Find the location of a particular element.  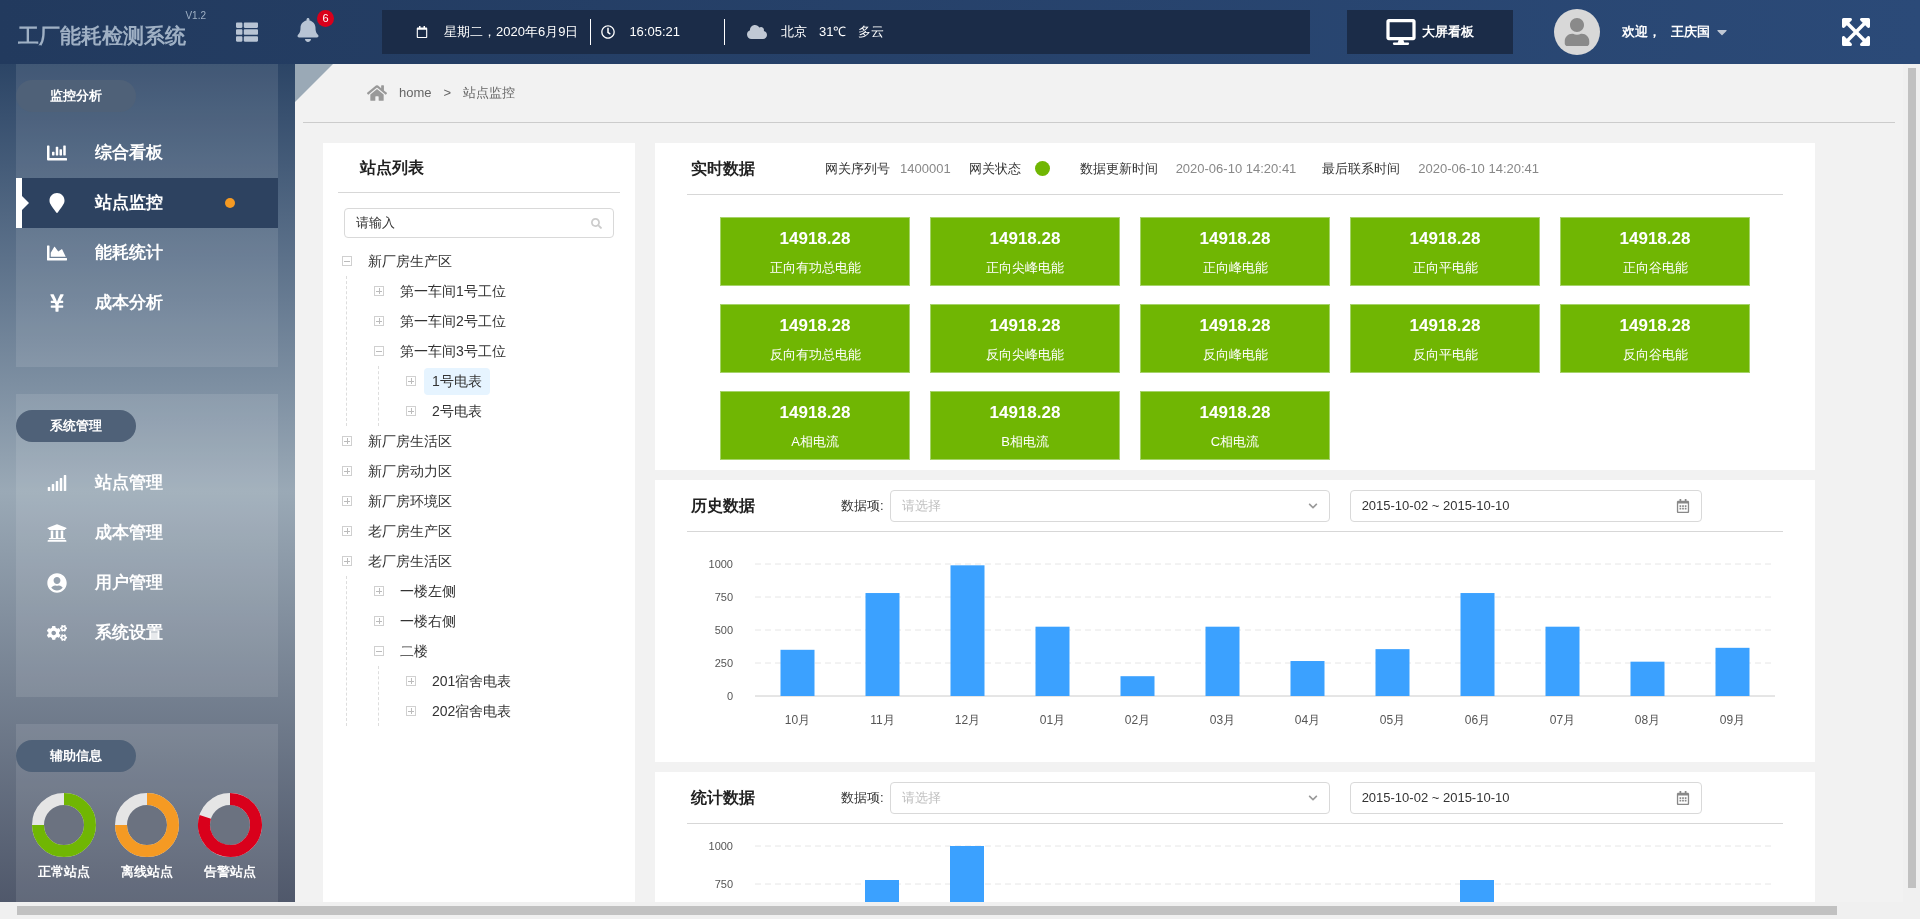

serial-label: 网关序列号 is located at coordinates (857, 168).